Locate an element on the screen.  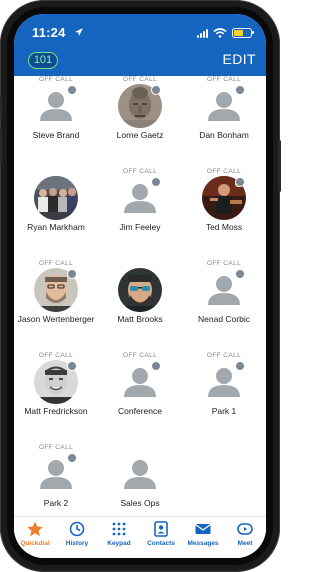
contact-tile: OFF CALL Jason Wertenberger is located at coordinates (56, 306).